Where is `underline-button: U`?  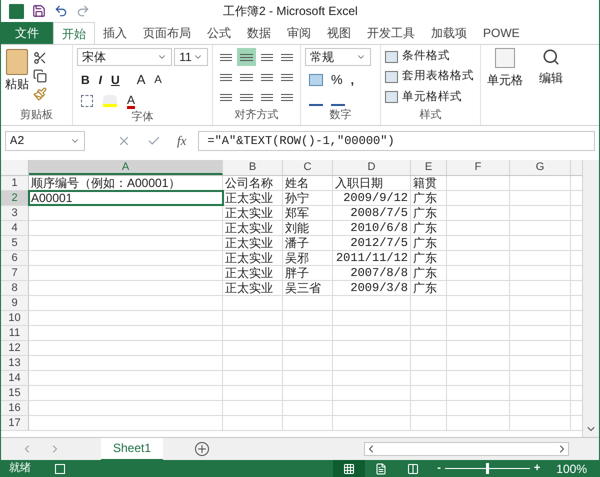
underline-button: U is located at coordinates (115, 79).